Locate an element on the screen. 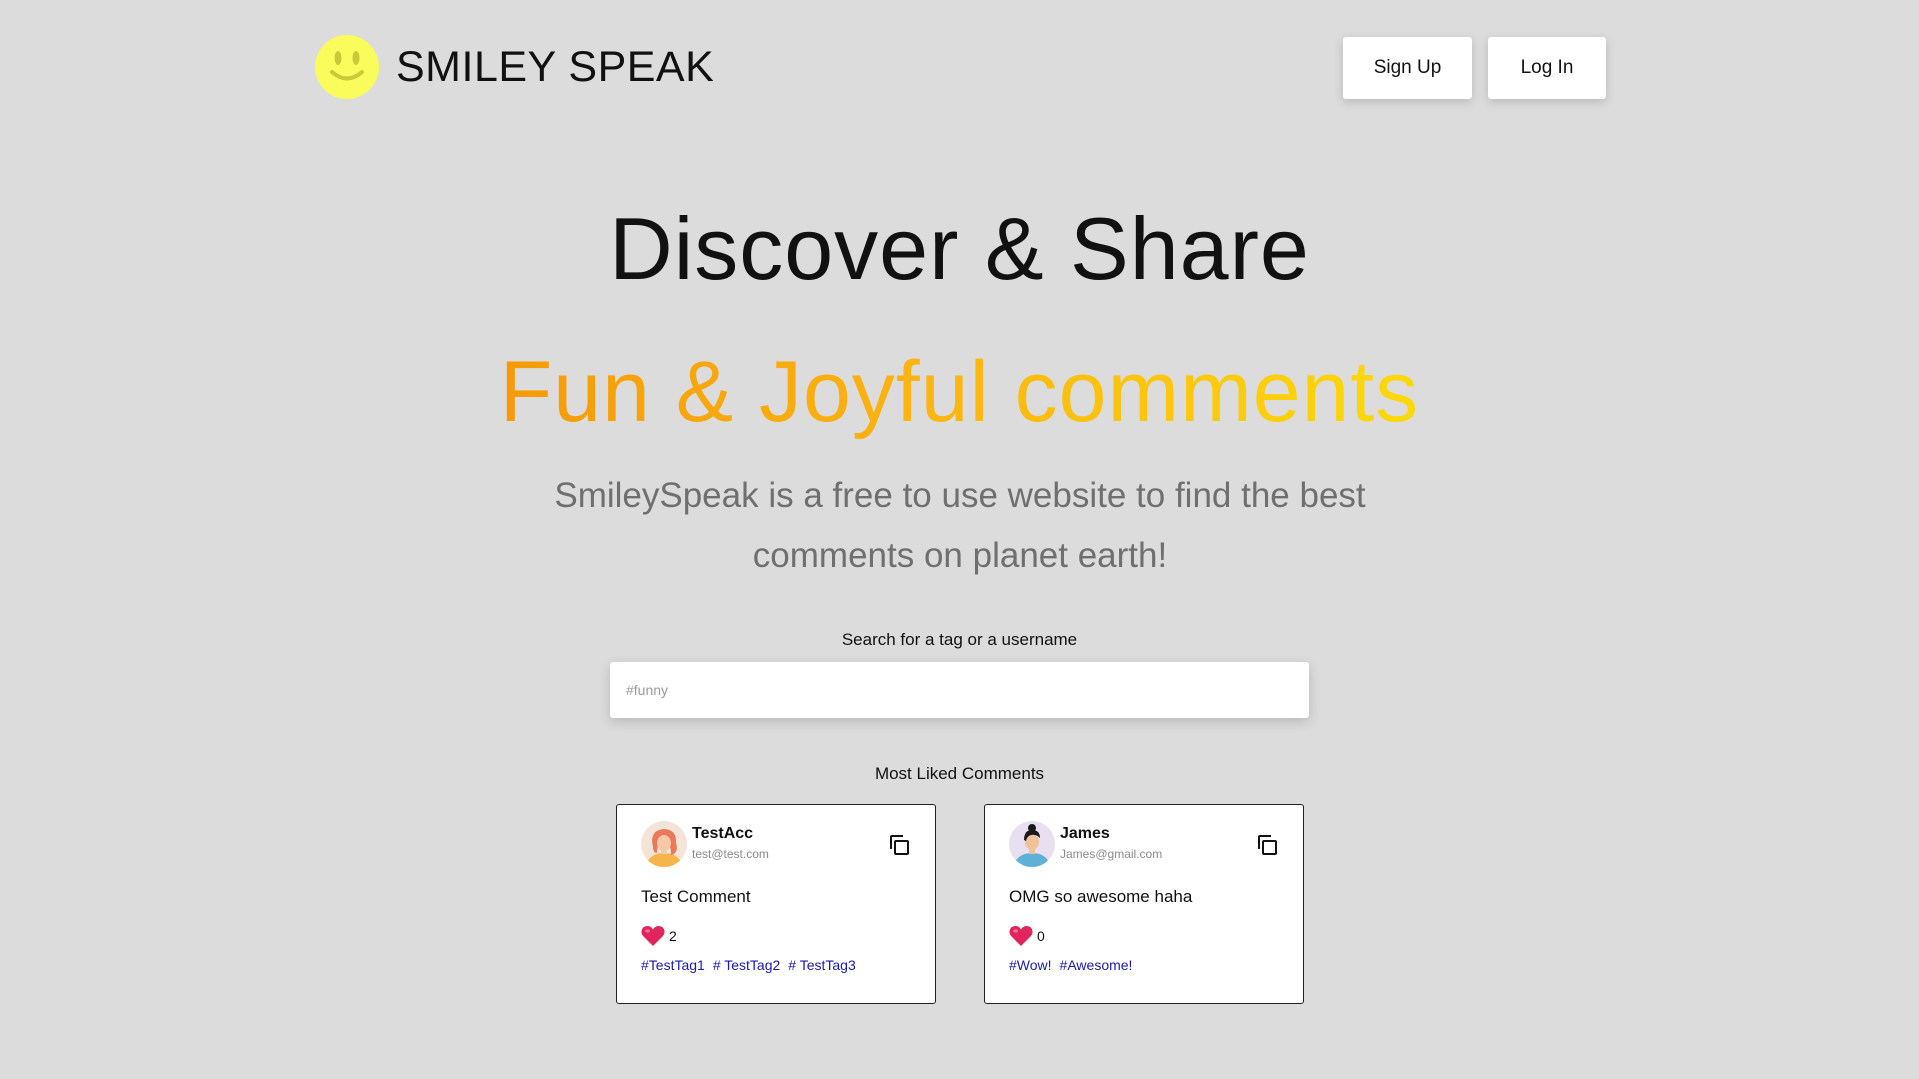 The image size is (1919, 1079). smiley-face-icon is located at coordinates (347, 67).